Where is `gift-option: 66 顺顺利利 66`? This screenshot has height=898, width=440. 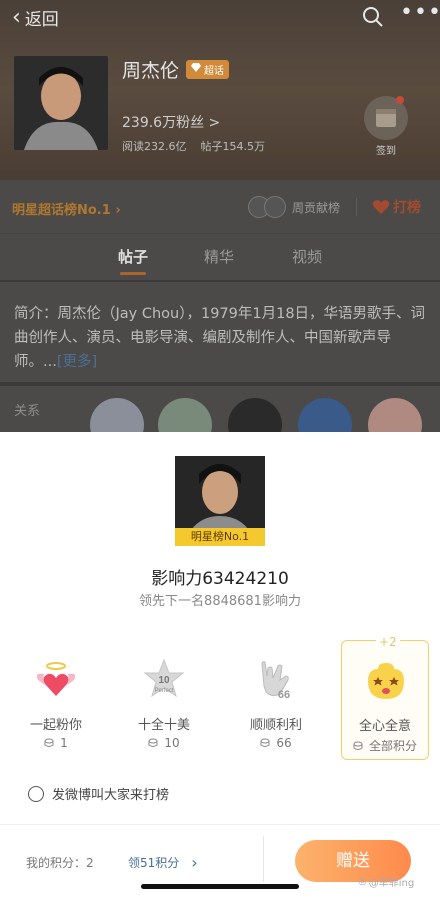 gift-option: 66 顺顺利利 66 is located at coordinates (276, 700).